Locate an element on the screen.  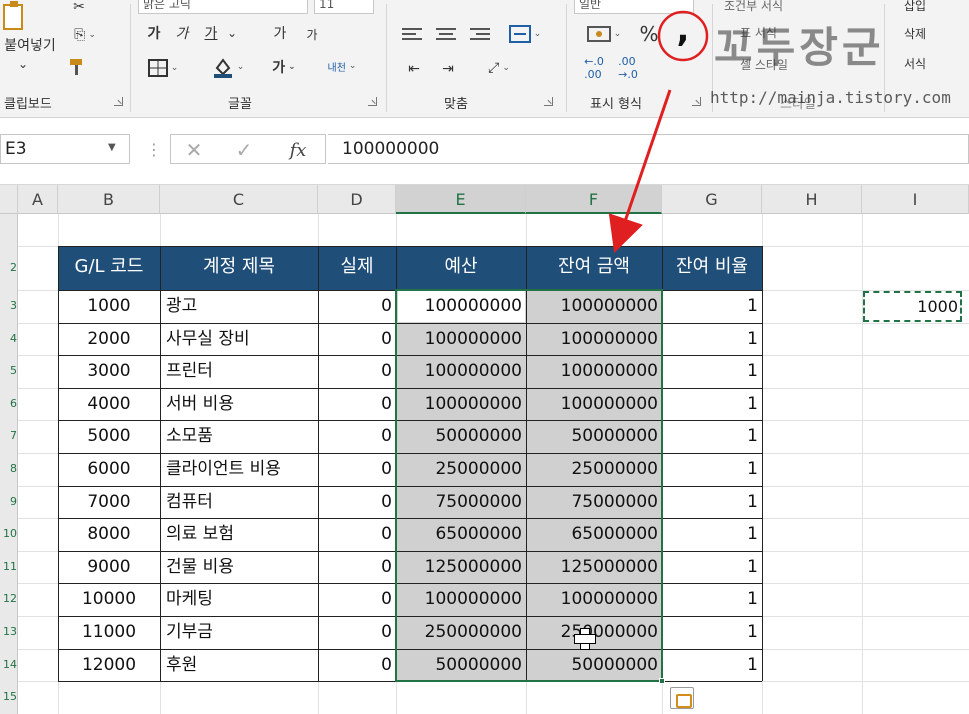
row-header: 14 is located at coordinates (9, 665).